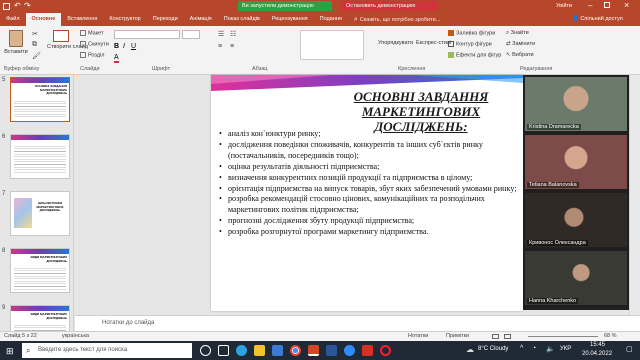 This screenshot has width=640, height=360. Describe the element at coordinates (634, 195) in the screenshot. I see `vertical-scrollbar` at that location.